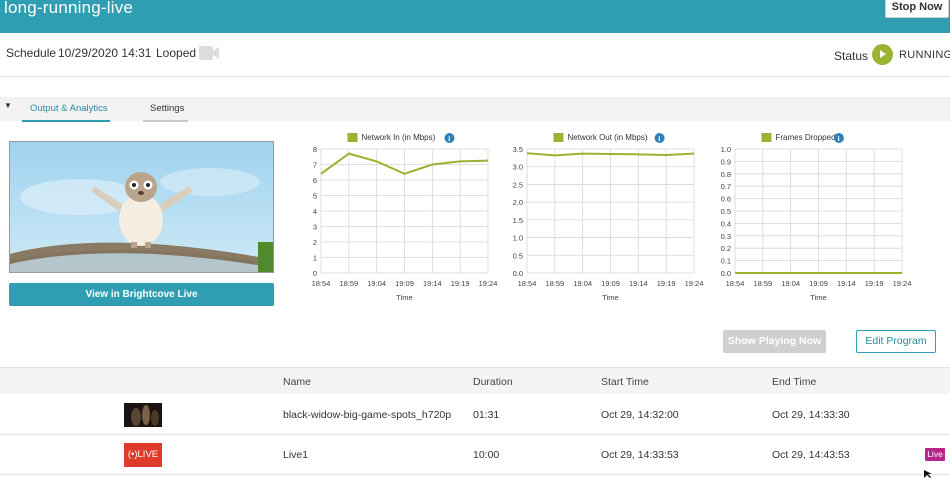  I want to click on row-end-time: Oct 29, 14:33:30, so click(811, 415).